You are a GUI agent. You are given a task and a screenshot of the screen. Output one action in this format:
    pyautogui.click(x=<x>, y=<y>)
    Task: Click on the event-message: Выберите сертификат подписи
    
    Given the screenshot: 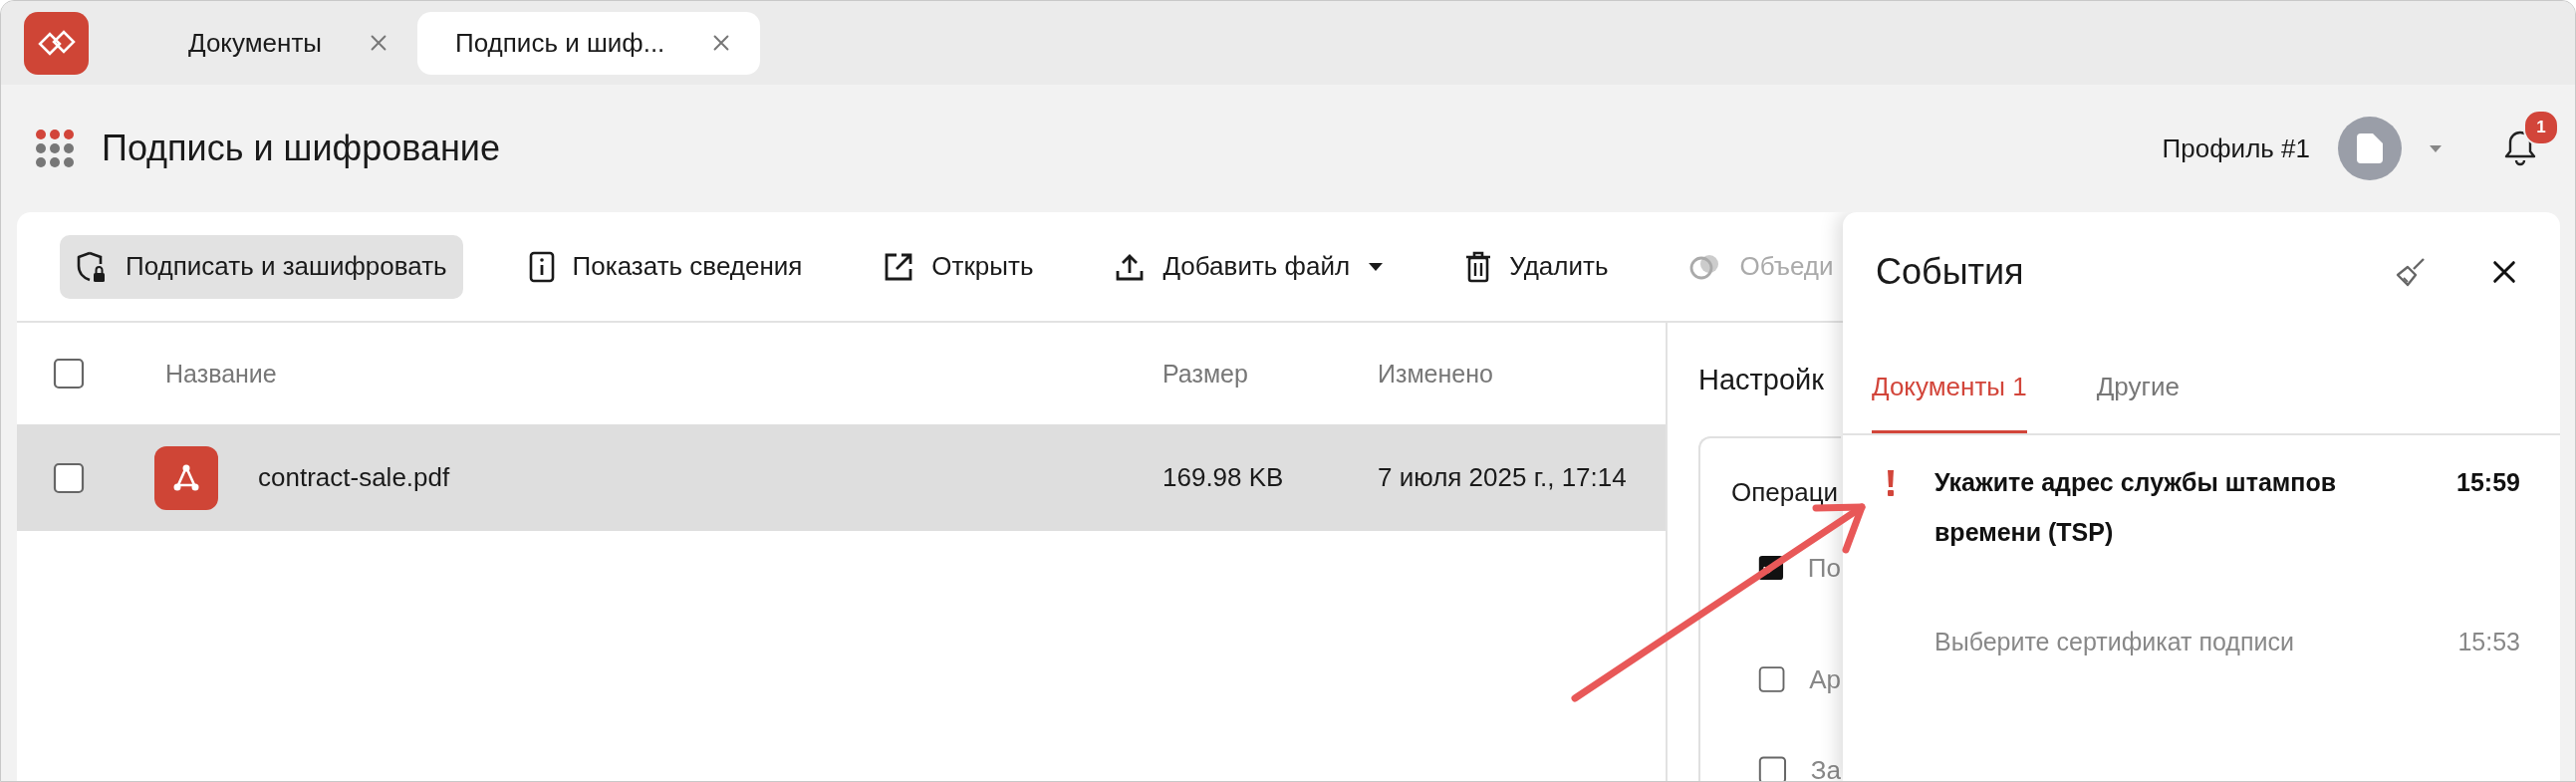 What is the action you would take?
    pyautogui.click(x=2177, y=641)
    